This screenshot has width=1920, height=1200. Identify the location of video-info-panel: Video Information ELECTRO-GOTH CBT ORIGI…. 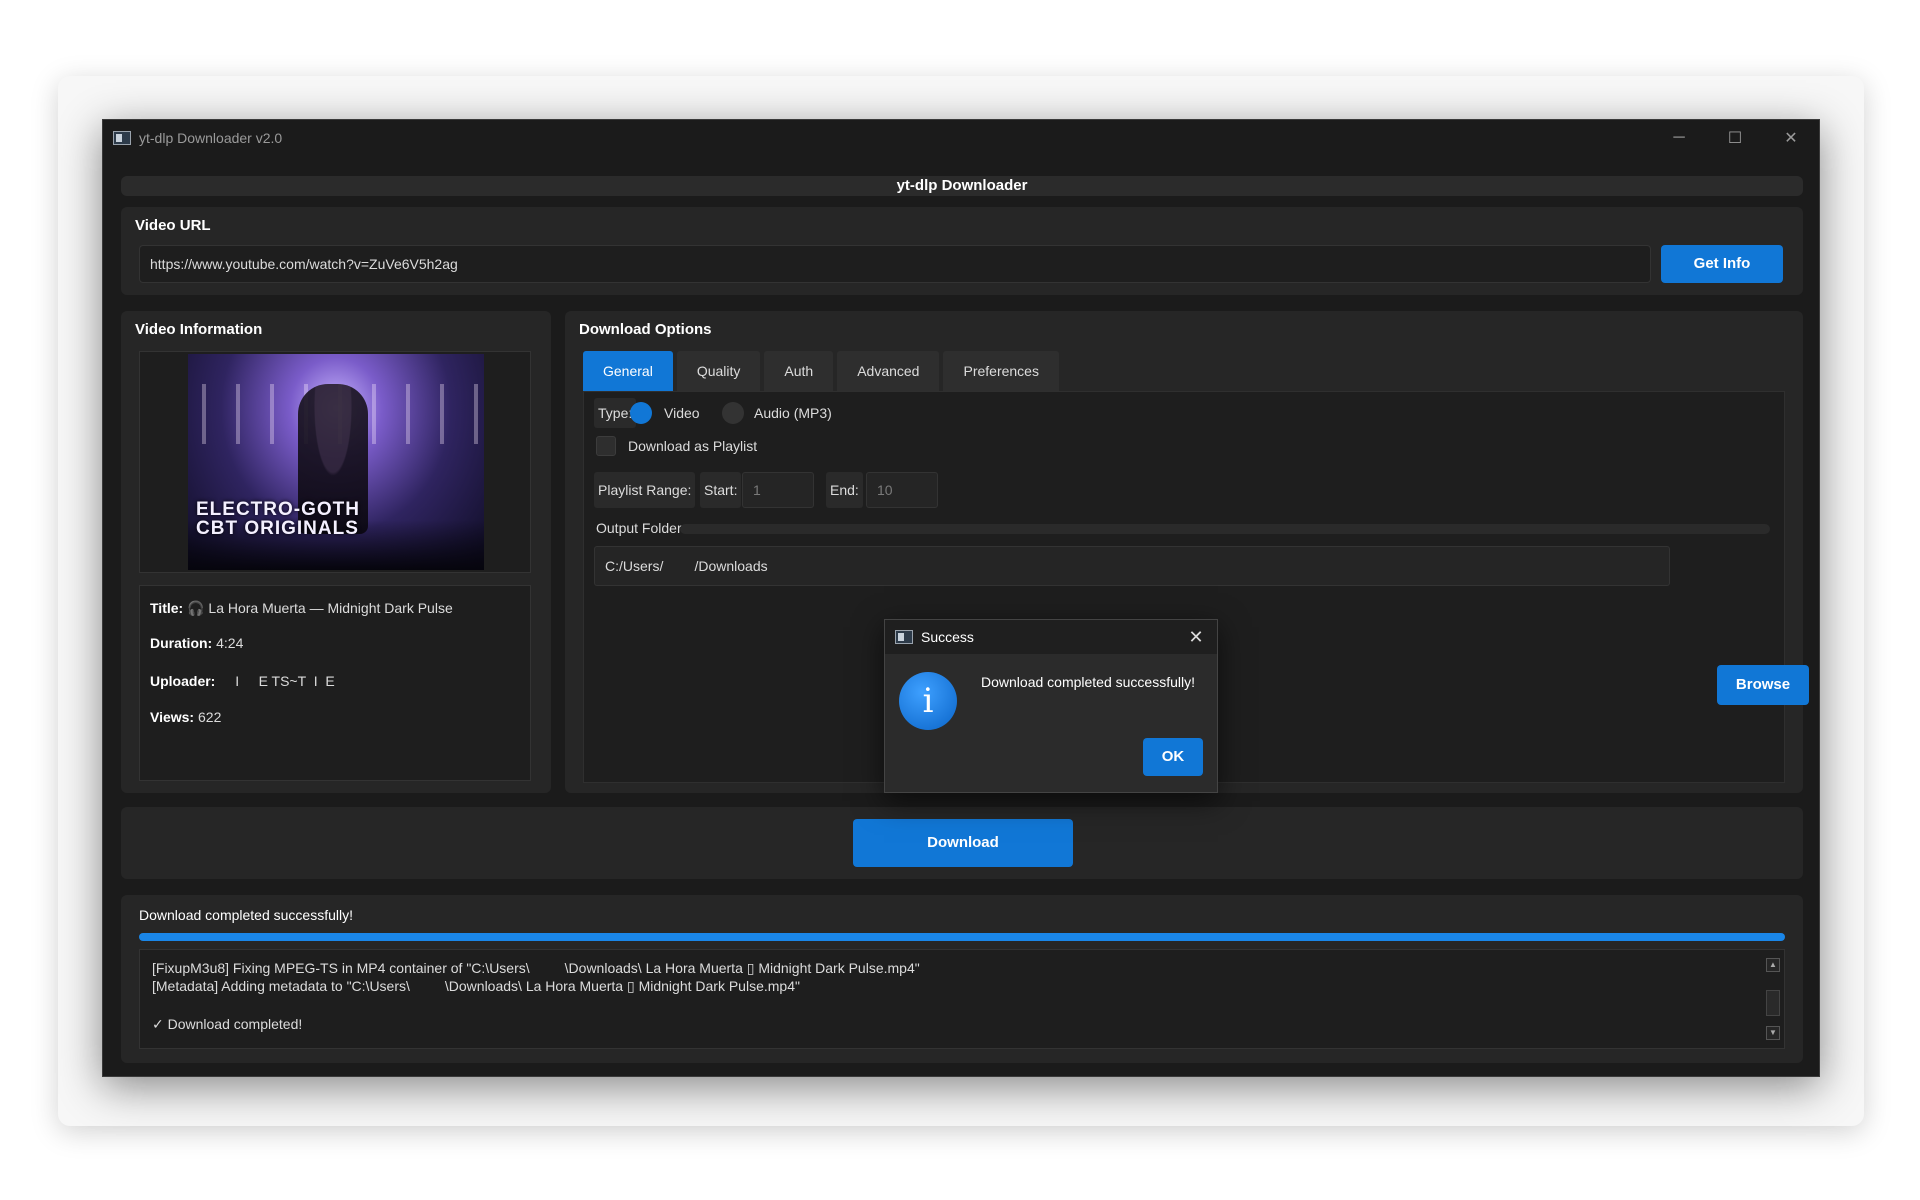
(336, 552).